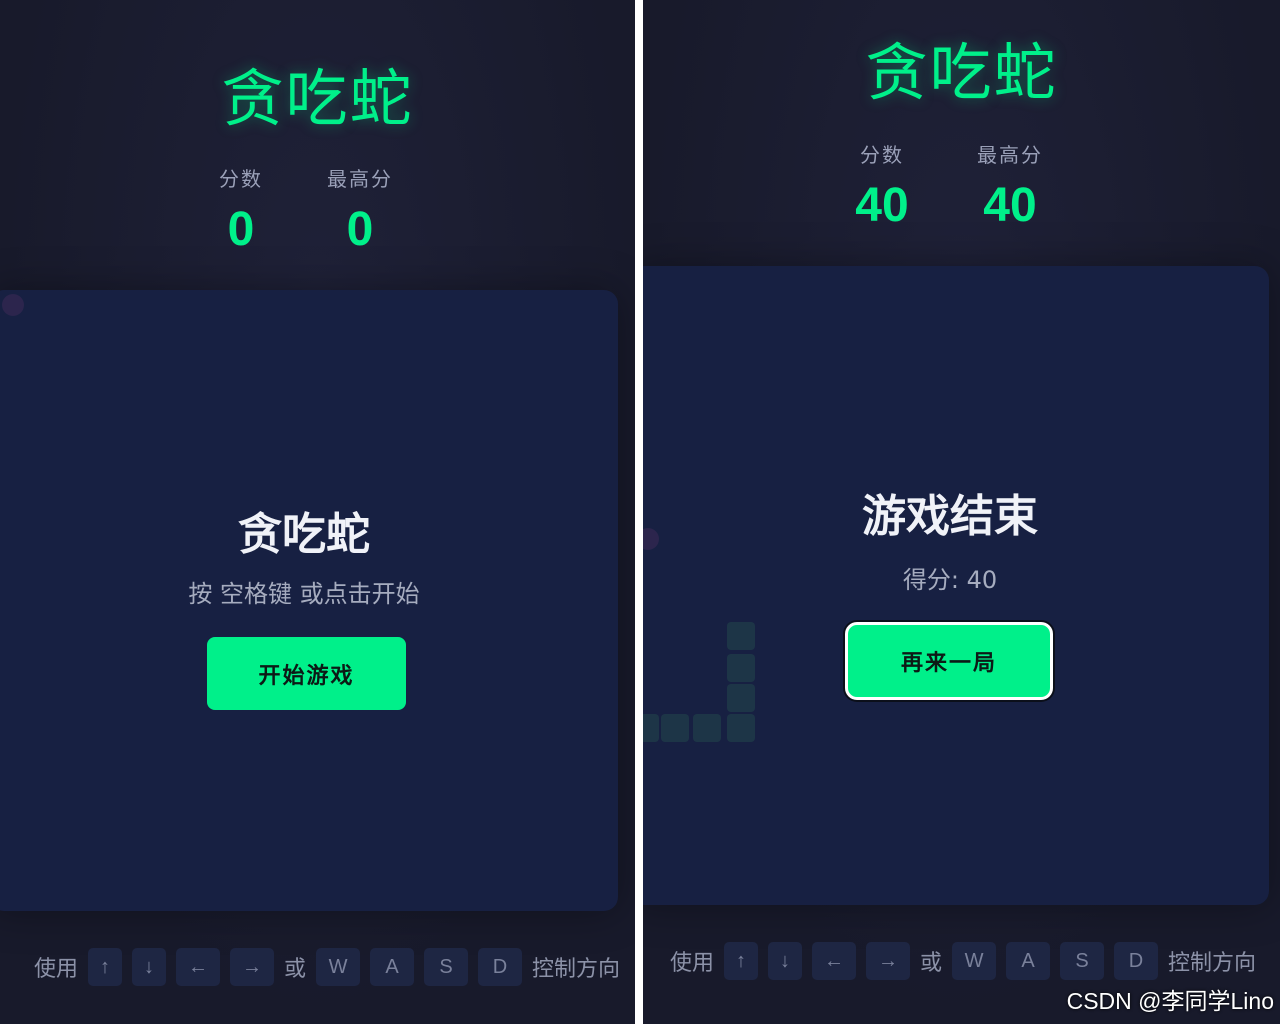  What do you see at coordinates (241, 229) in the screenshot?
I see `score-value: 0` at bounding box center [241, 229].